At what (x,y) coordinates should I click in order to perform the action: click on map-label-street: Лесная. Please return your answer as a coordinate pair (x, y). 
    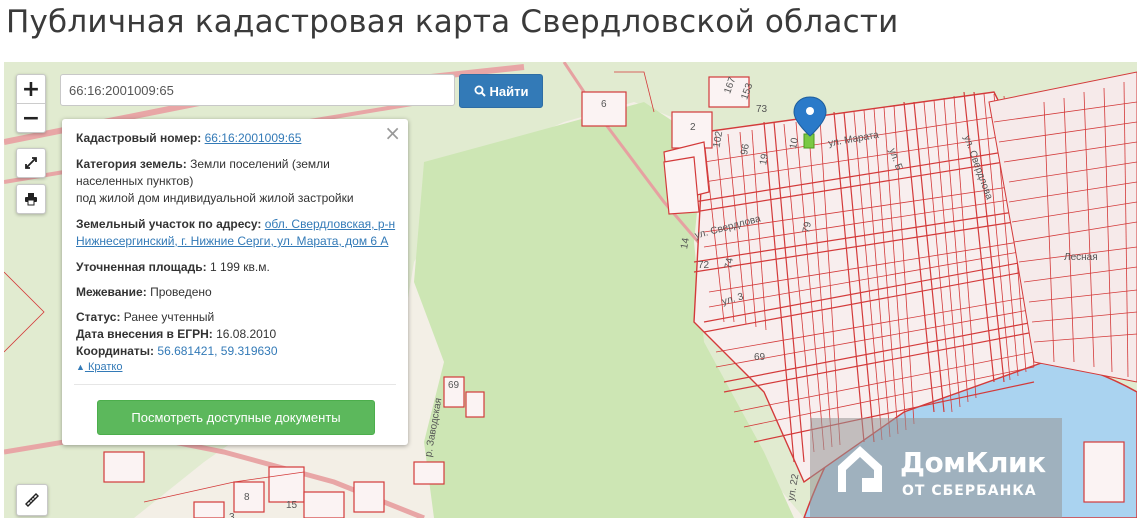
    Looking at the image, I should click on (1081, 257).